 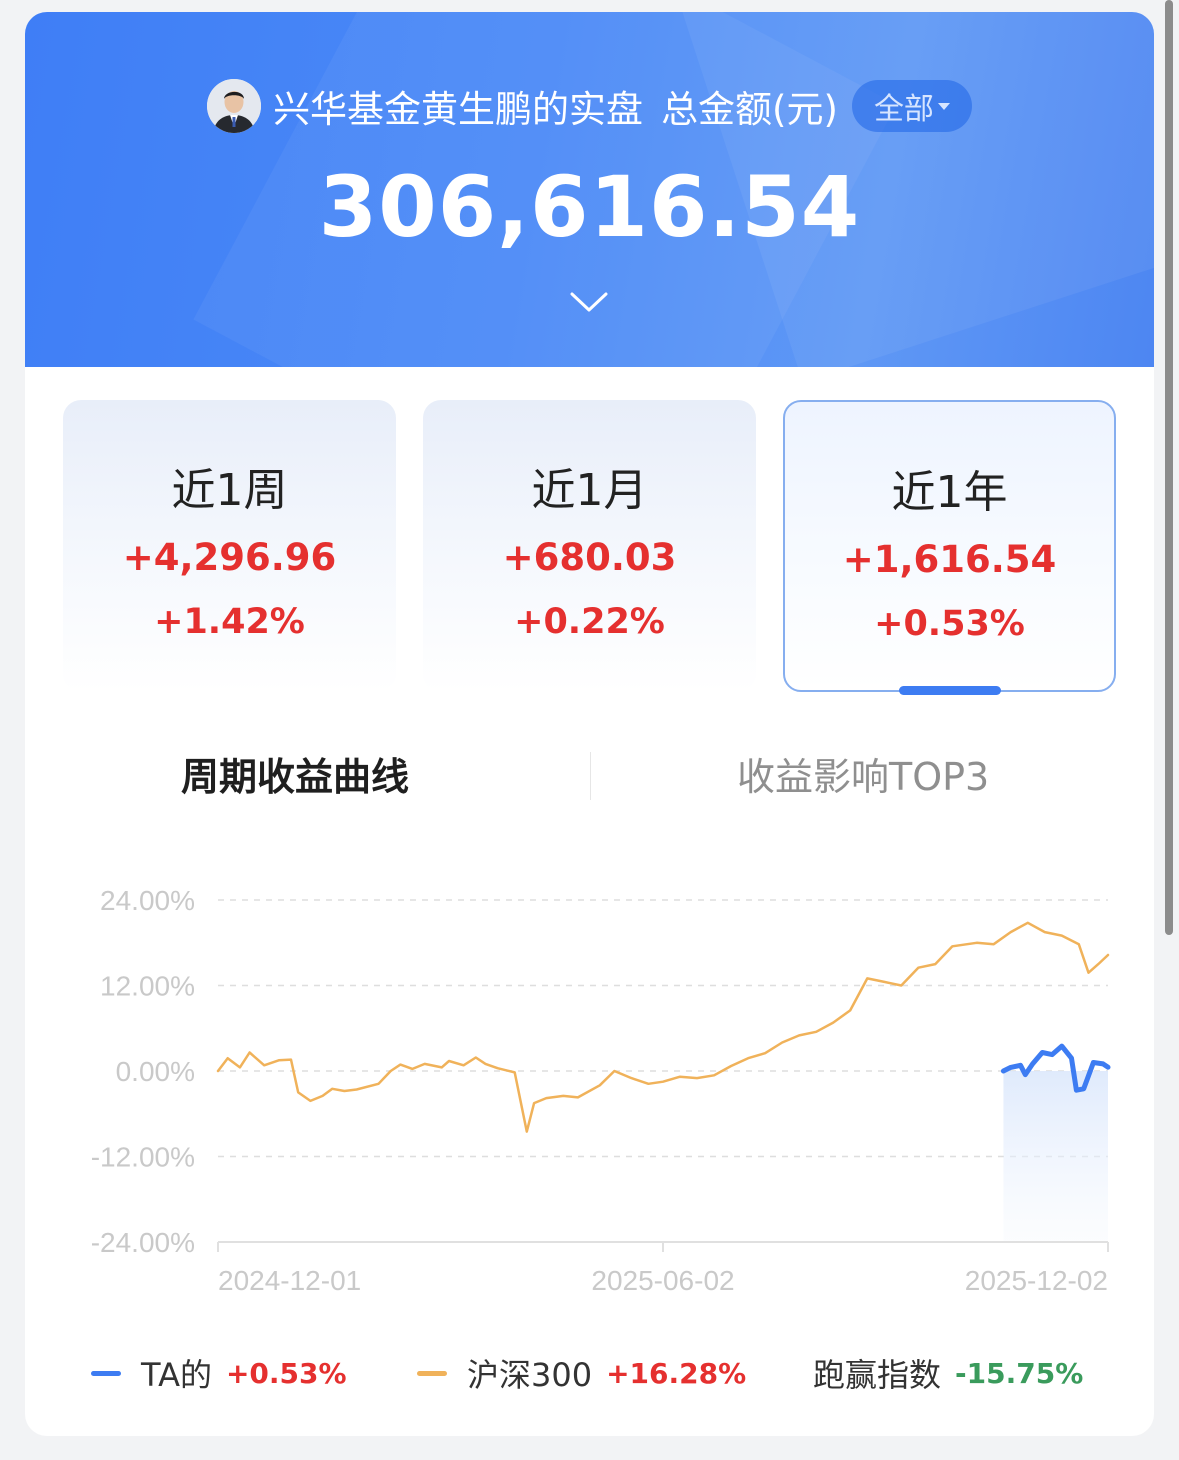 I want to click on chart-legend: TA的 +0.53% 沪深300 +16.28% 跑赢指数 -15.75%, so click(x=589, y=1375).